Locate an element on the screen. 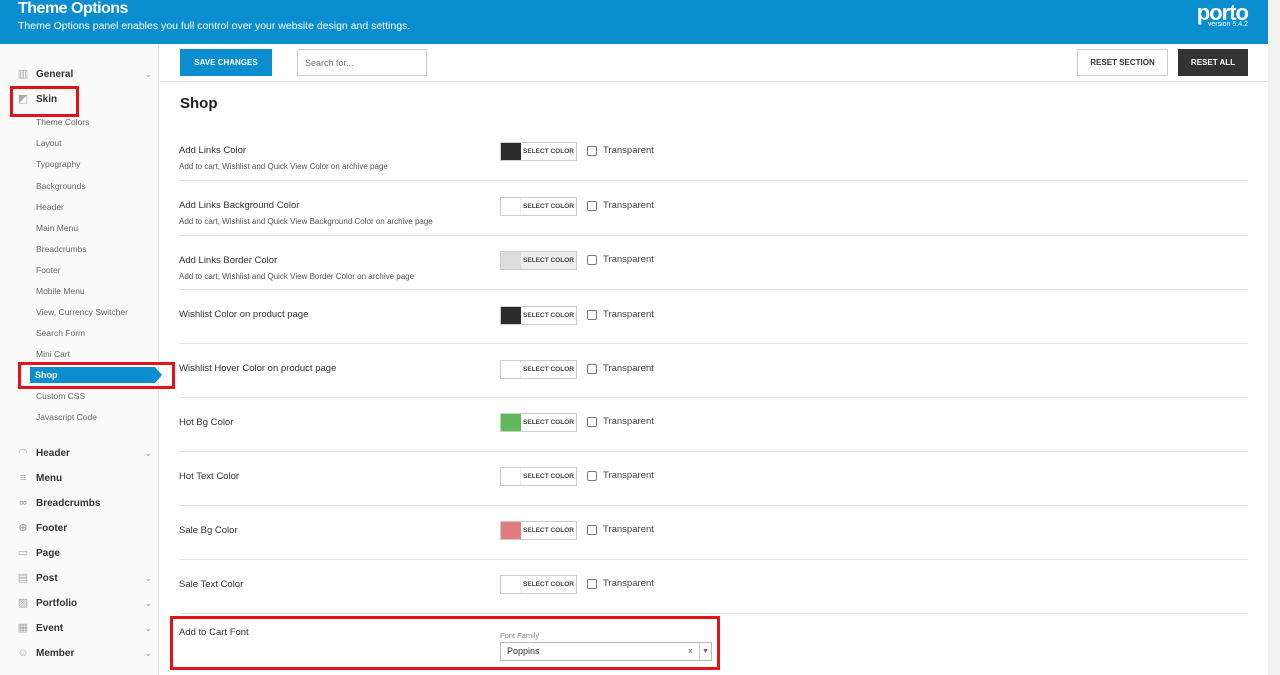 This screenshot has height=675, width=1280. sidebar-subitem: Header is located at coordinates (50, 207).